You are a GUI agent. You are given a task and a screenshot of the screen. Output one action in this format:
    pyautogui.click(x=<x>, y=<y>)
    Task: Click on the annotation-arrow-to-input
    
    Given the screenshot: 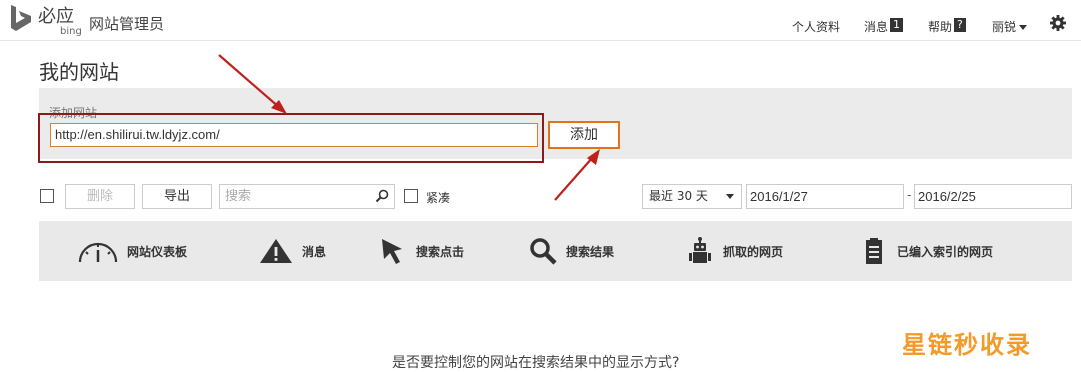 What is the action you would take?
    pyautogui.click(x=252, y=84)
    